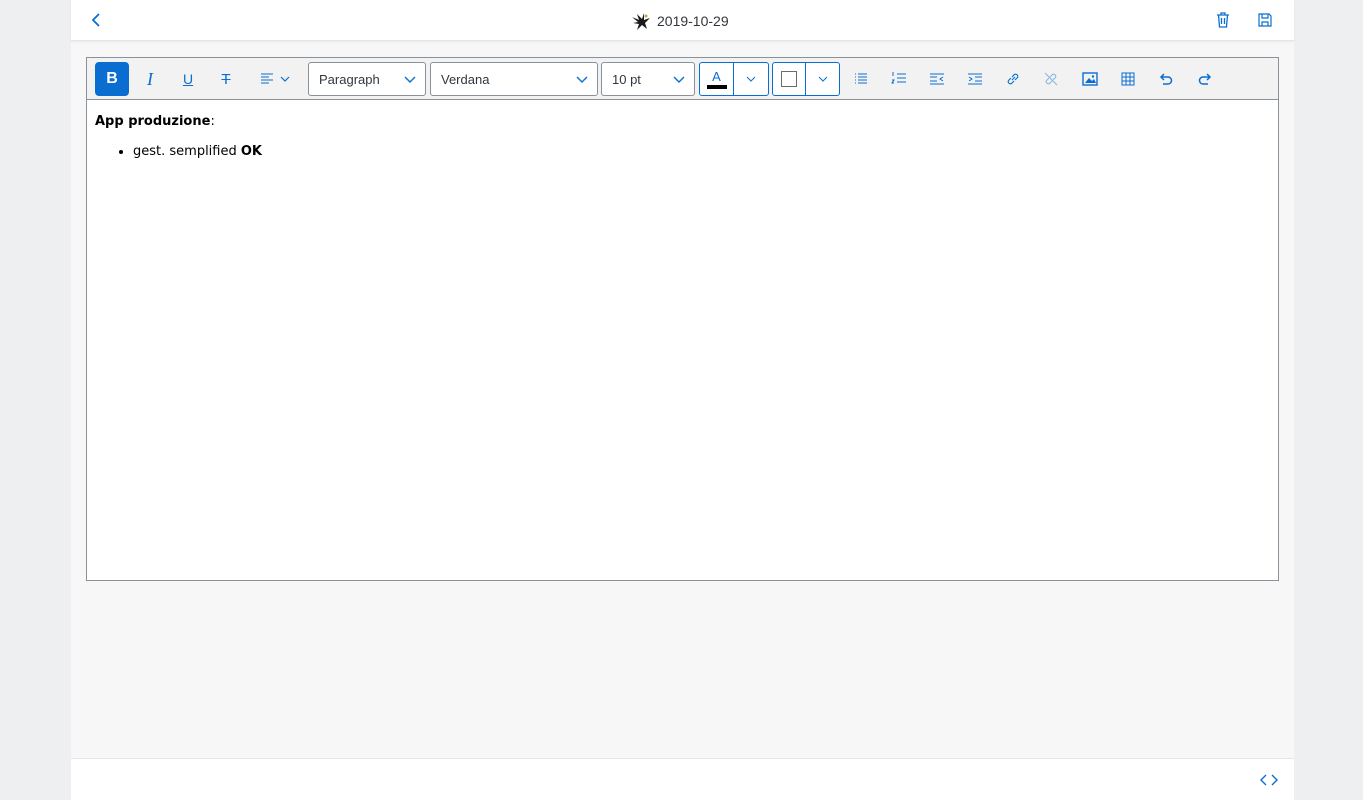 Image resolution: width=1363 pixels, height=800 pixels. I want to click on outdent-icon, so click(937, 79).